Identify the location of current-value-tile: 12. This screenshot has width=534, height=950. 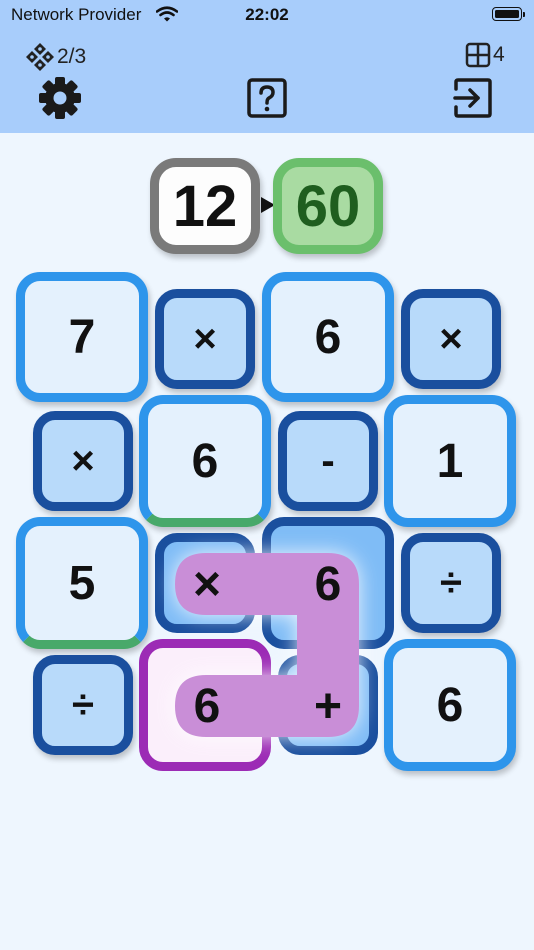
(205, 206).